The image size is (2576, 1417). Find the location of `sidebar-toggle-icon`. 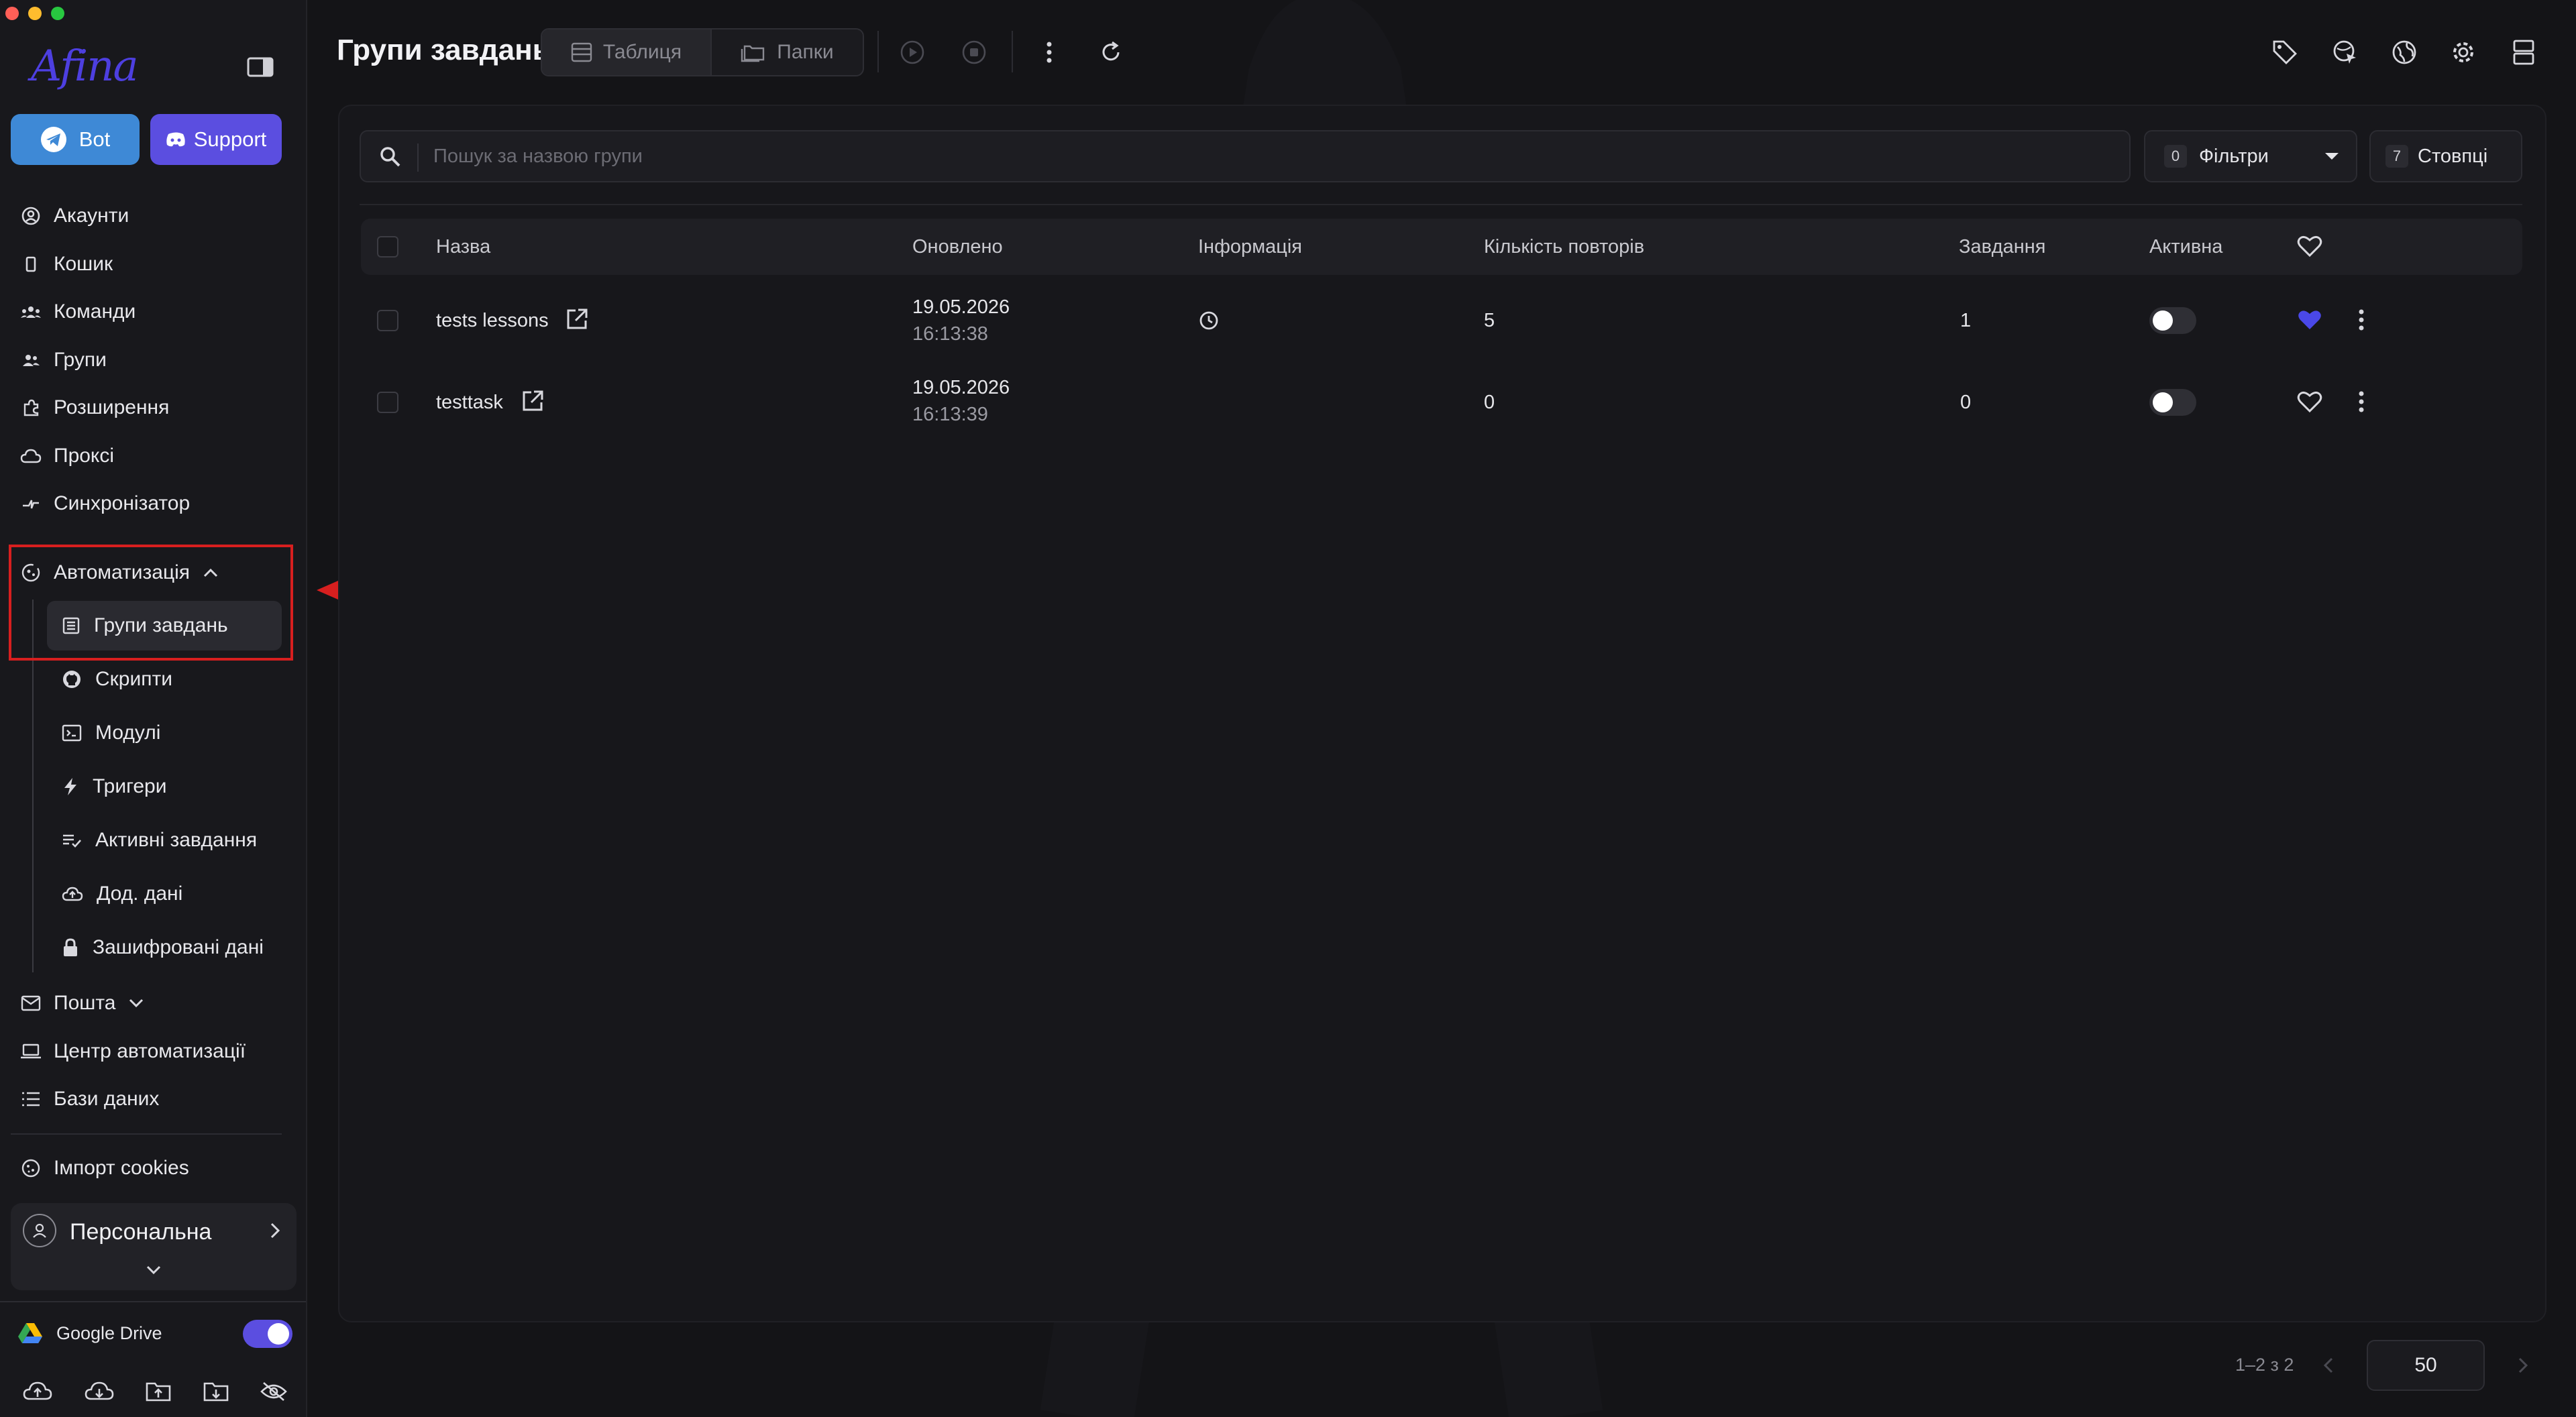

sidebar-toggle-icon is located at coordinates (260, 67).